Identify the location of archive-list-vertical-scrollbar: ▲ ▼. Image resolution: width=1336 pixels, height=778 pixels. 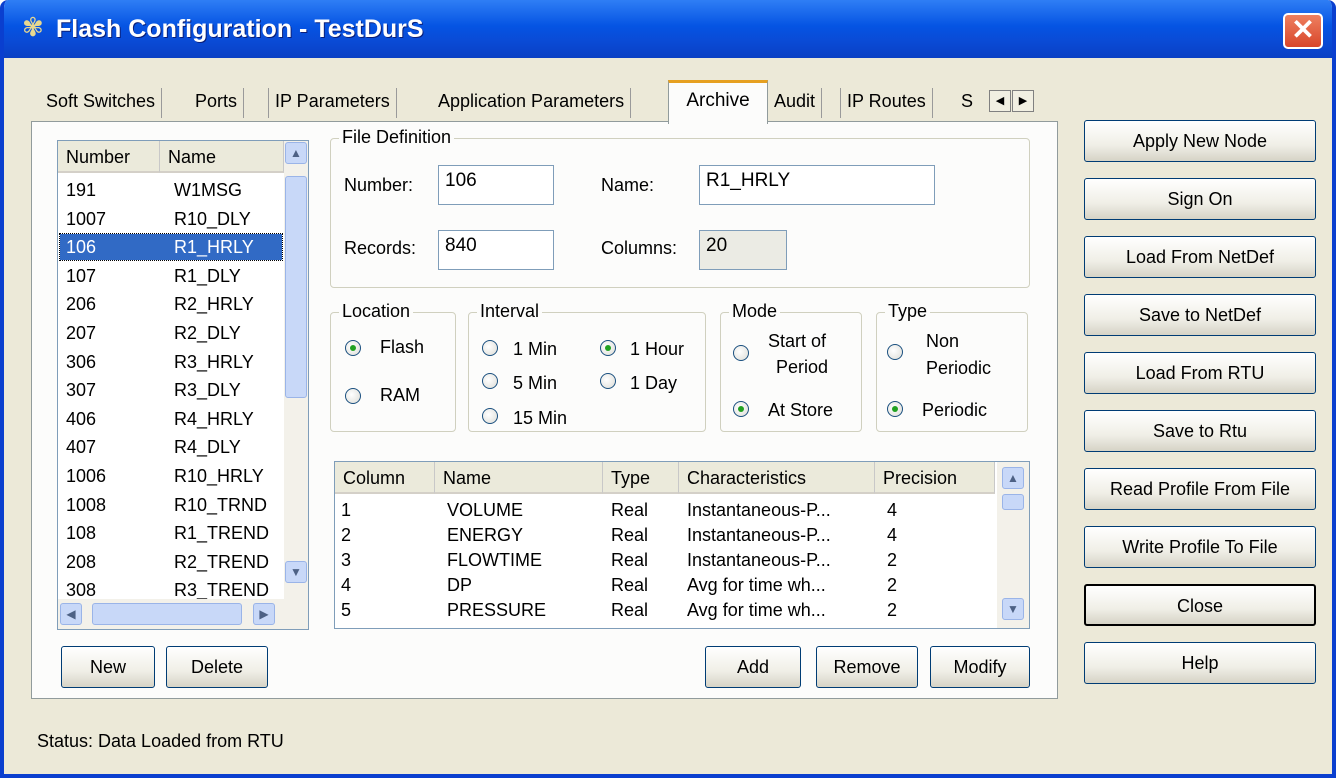
(296, 370).